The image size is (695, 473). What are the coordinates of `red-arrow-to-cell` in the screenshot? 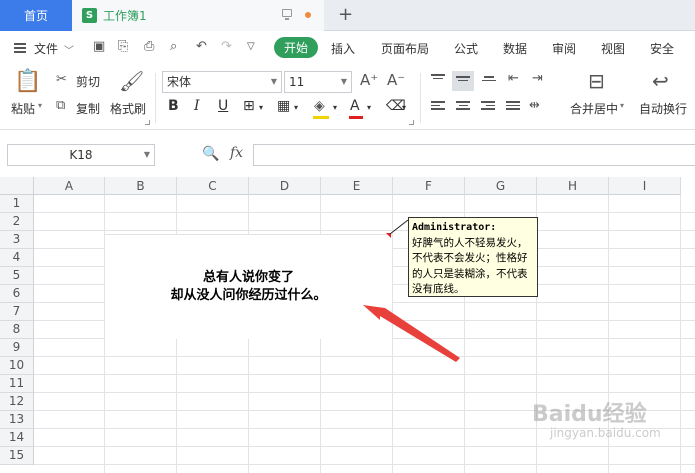 It's located at (411, 333).